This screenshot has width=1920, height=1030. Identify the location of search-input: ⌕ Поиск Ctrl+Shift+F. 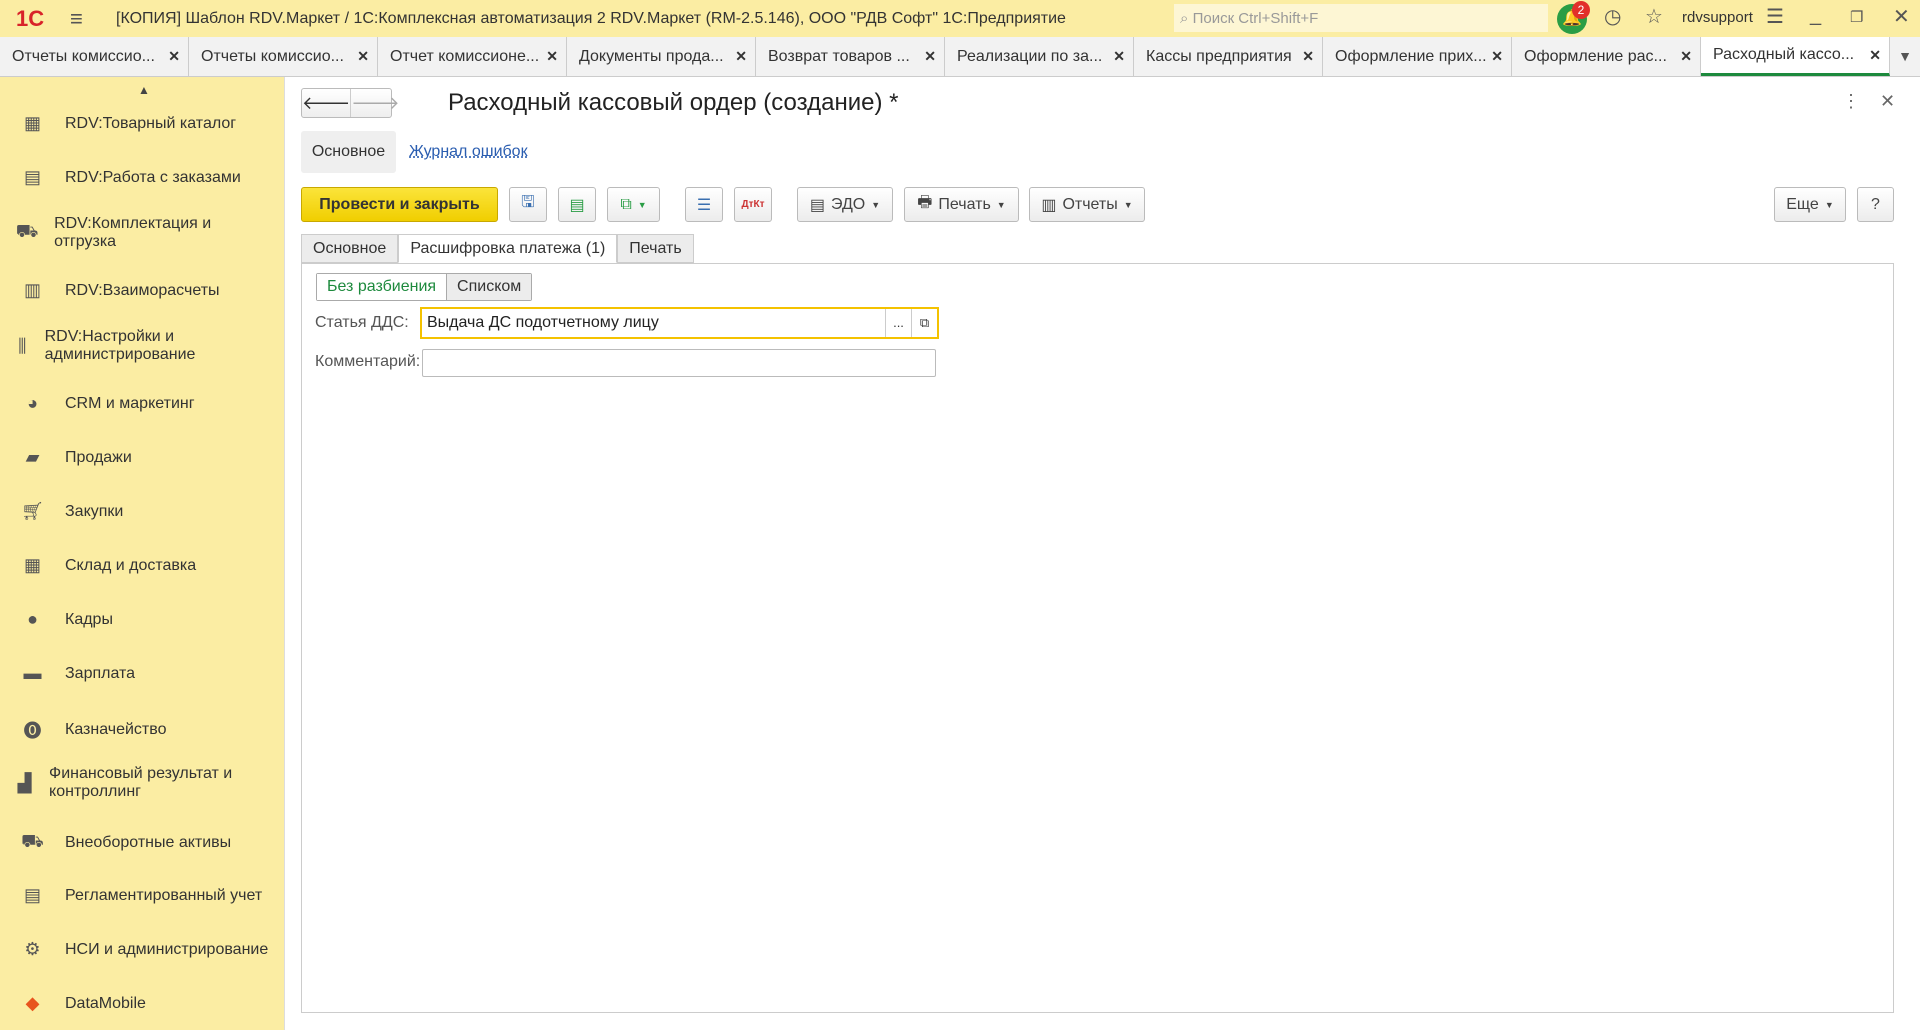
(1361, 18).